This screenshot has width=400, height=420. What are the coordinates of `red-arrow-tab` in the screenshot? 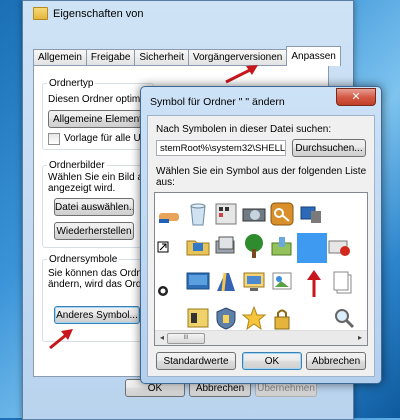 It's located at (241, 74).